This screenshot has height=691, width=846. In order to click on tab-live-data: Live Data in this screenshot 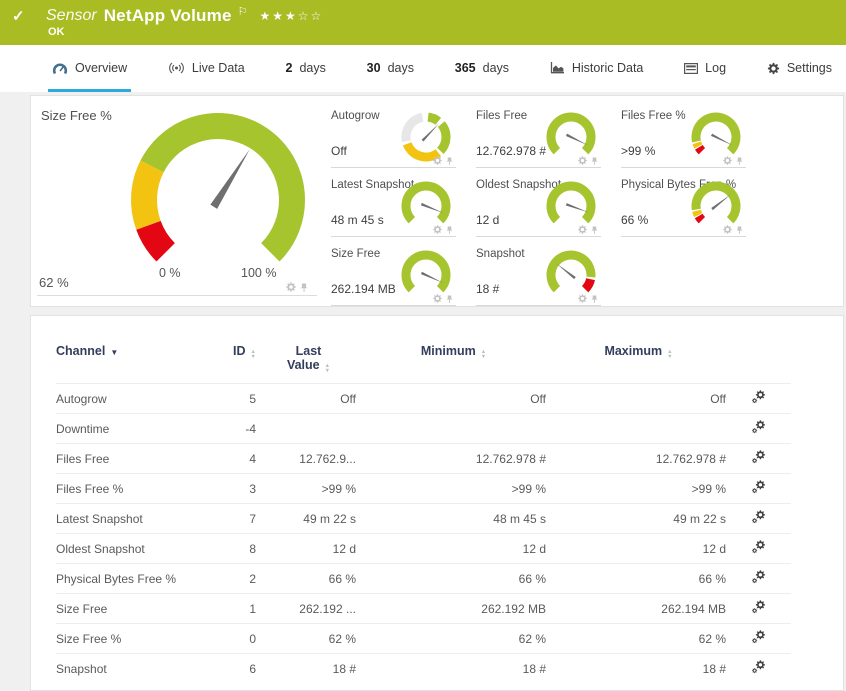, I will do `click(206, 68)`.